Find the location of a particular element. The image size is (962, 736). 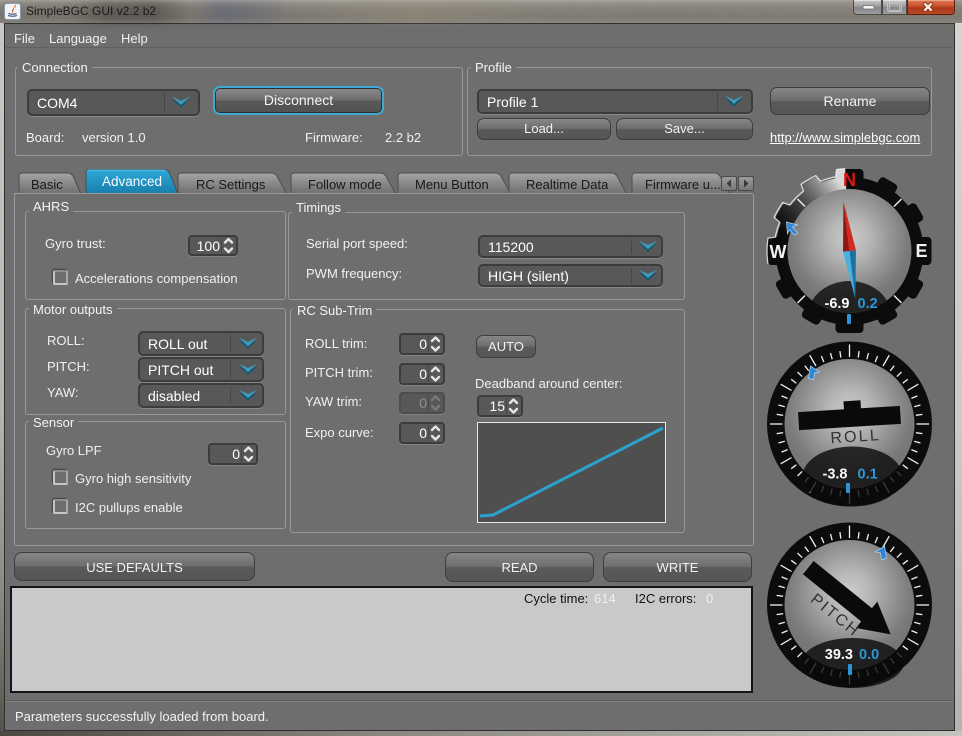

svg-text: ROLL is located at coordinates (856, 437).